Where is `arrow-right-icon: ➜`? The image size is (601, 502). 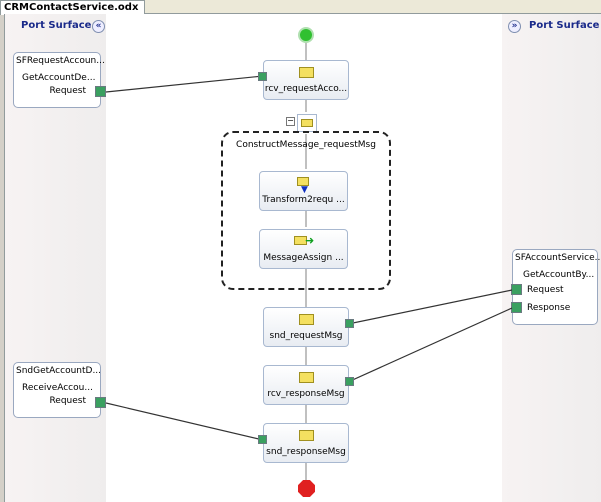 arrow-right-icon: ➜ is located at coordinates (310, 240).